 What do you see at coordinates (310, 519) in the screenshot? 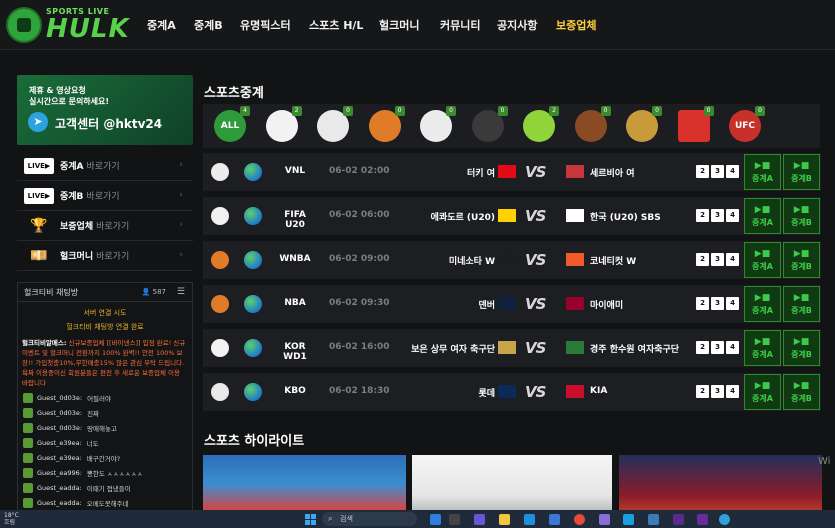
I see `windows-start-icon` at bounding box center [310, 519].